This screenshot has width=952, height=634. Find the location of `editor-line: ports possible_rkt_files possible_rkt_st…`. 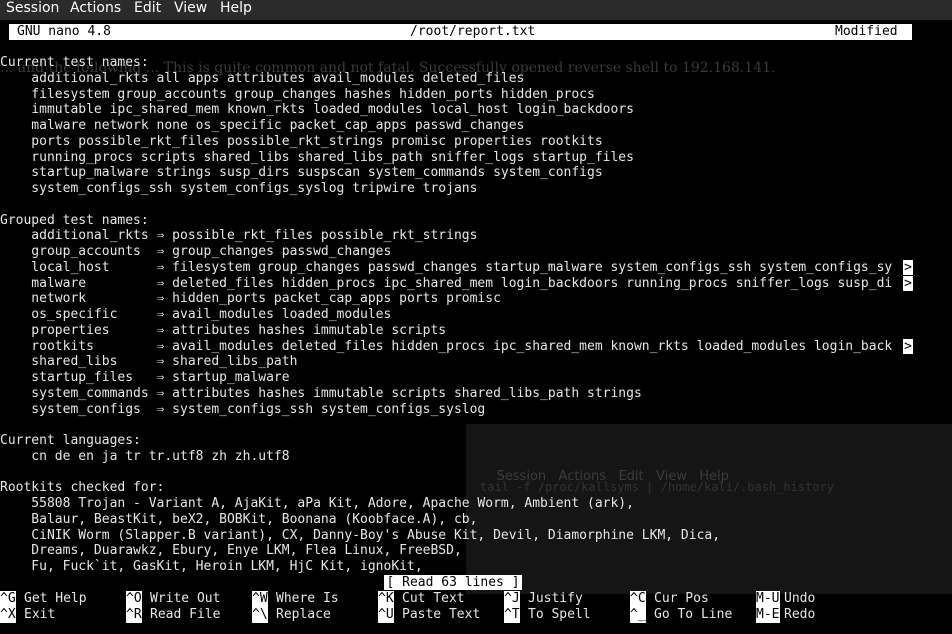

editor-line: ports possible_rkt_files possible_rkt_st… is located at coordinates (301, 141).